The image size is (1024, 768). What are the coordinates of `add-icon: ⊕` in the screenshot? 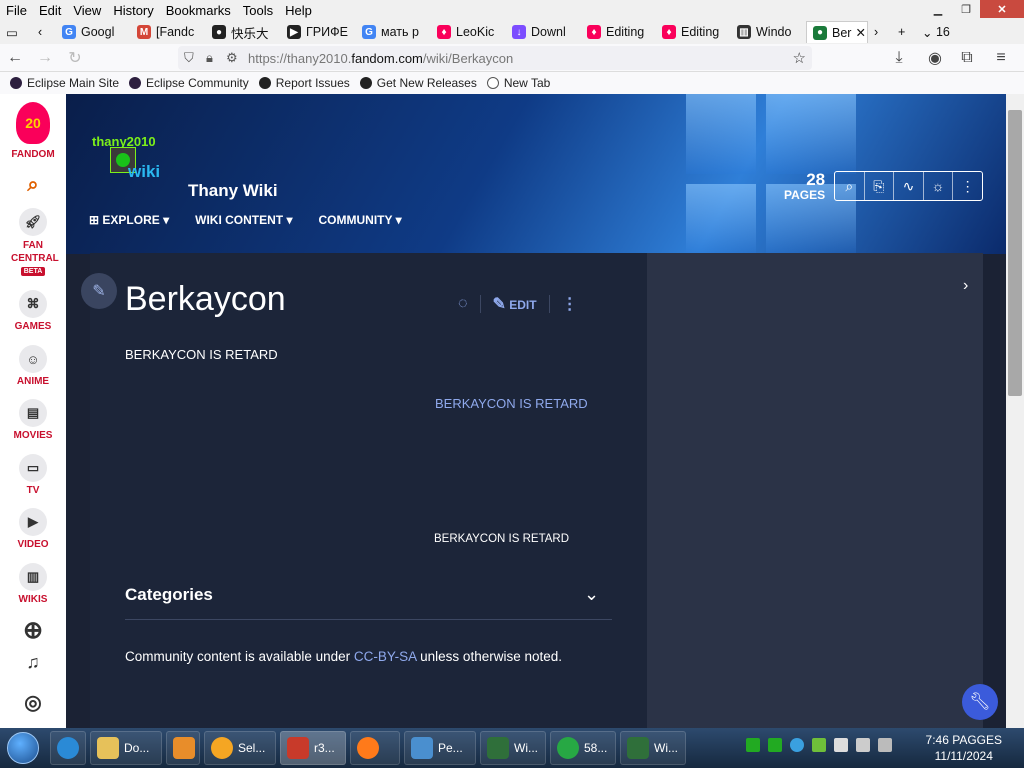 It's located at (33, 630).